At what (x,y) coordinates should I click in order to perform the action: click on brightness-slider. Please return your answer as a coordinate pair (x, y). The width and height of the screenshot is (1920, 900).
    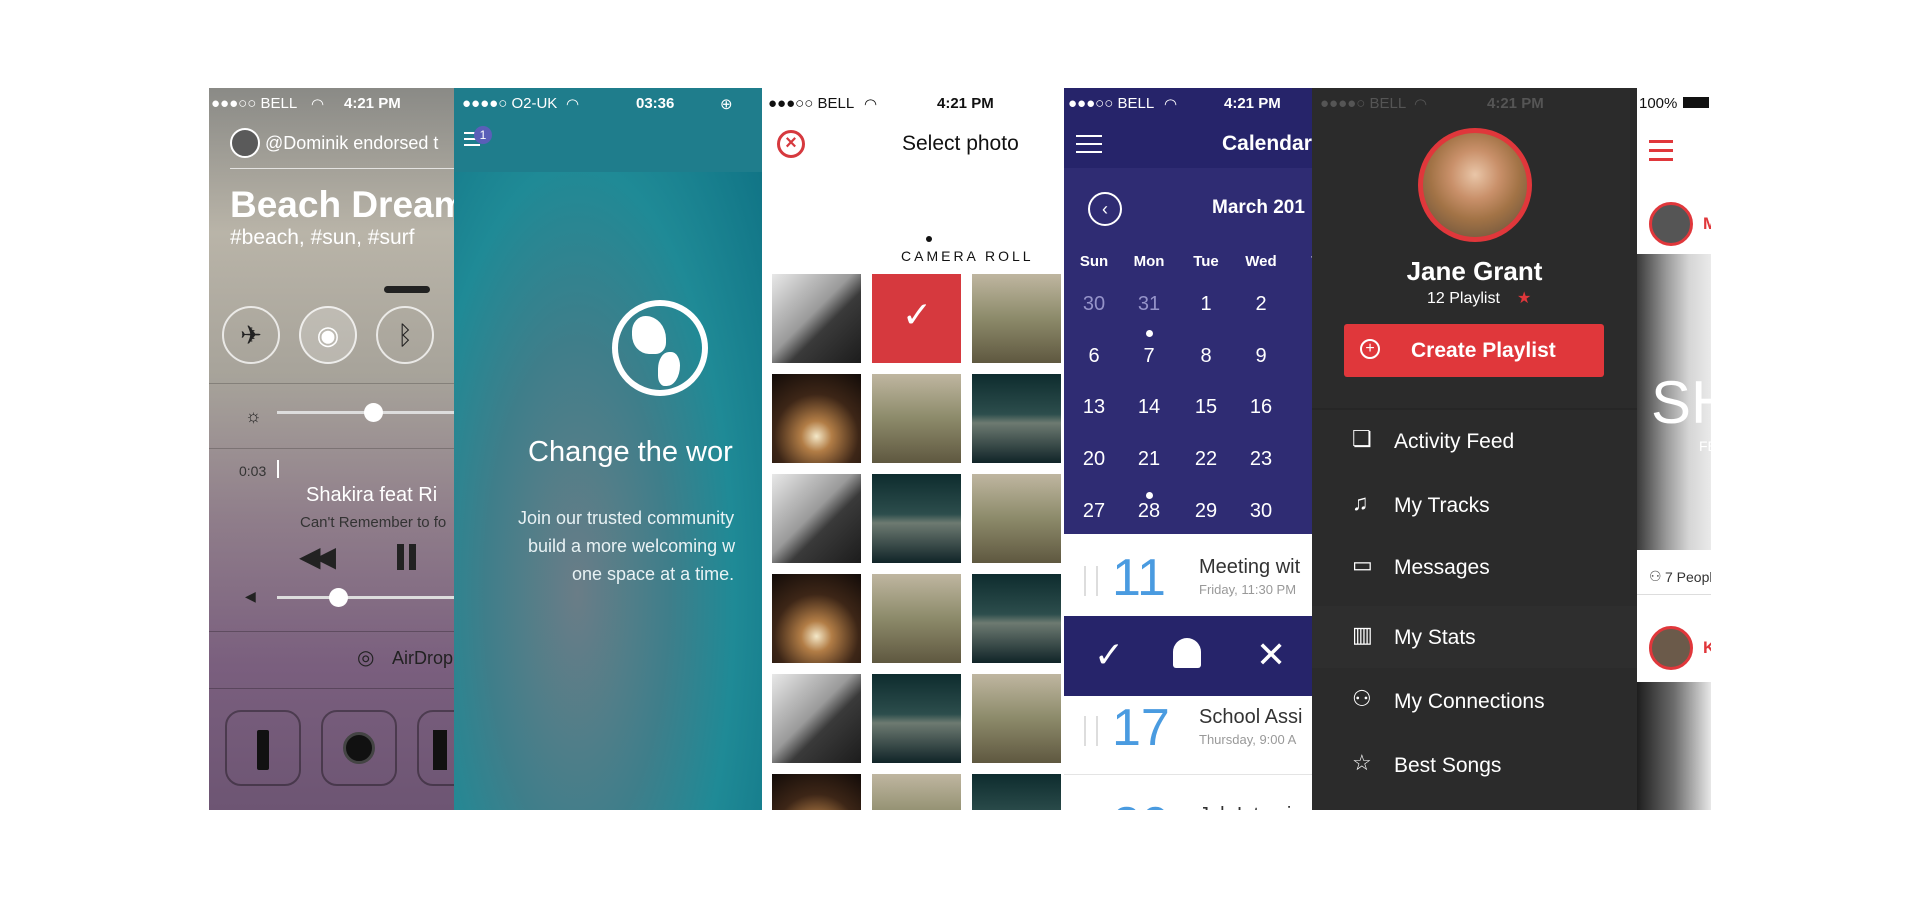
    Looking at the image, I should click on (365, 412).